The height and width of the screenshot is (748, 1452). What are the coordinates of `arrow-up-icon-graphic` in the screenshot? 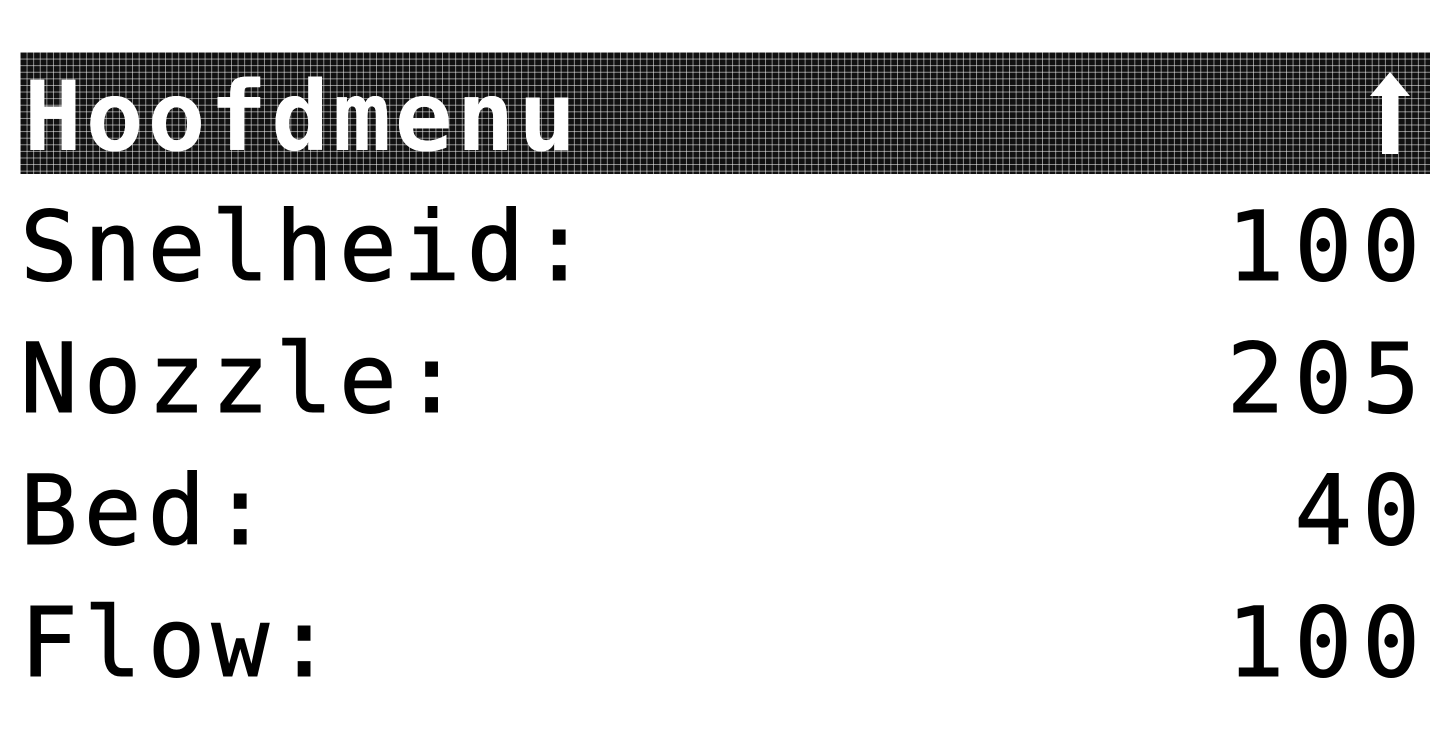 It's located at (1390, 113).